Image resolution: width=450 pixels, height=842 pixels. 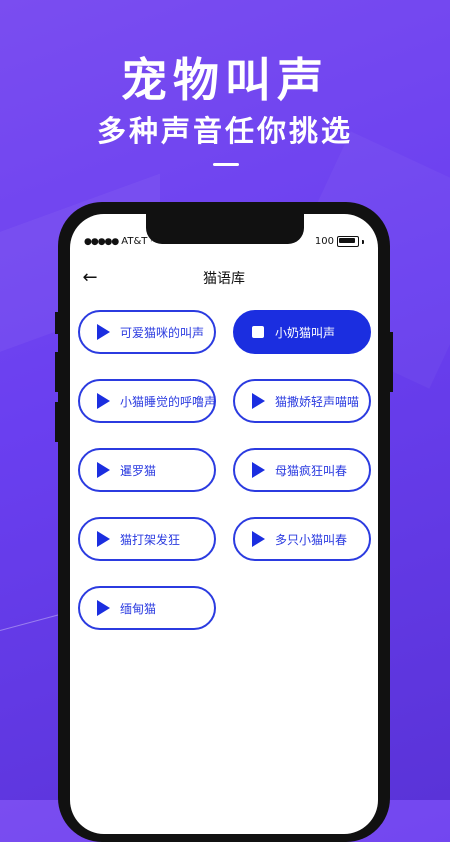 I want to click on sound-button: 猫打架发狂, so click(x=147, y=539).